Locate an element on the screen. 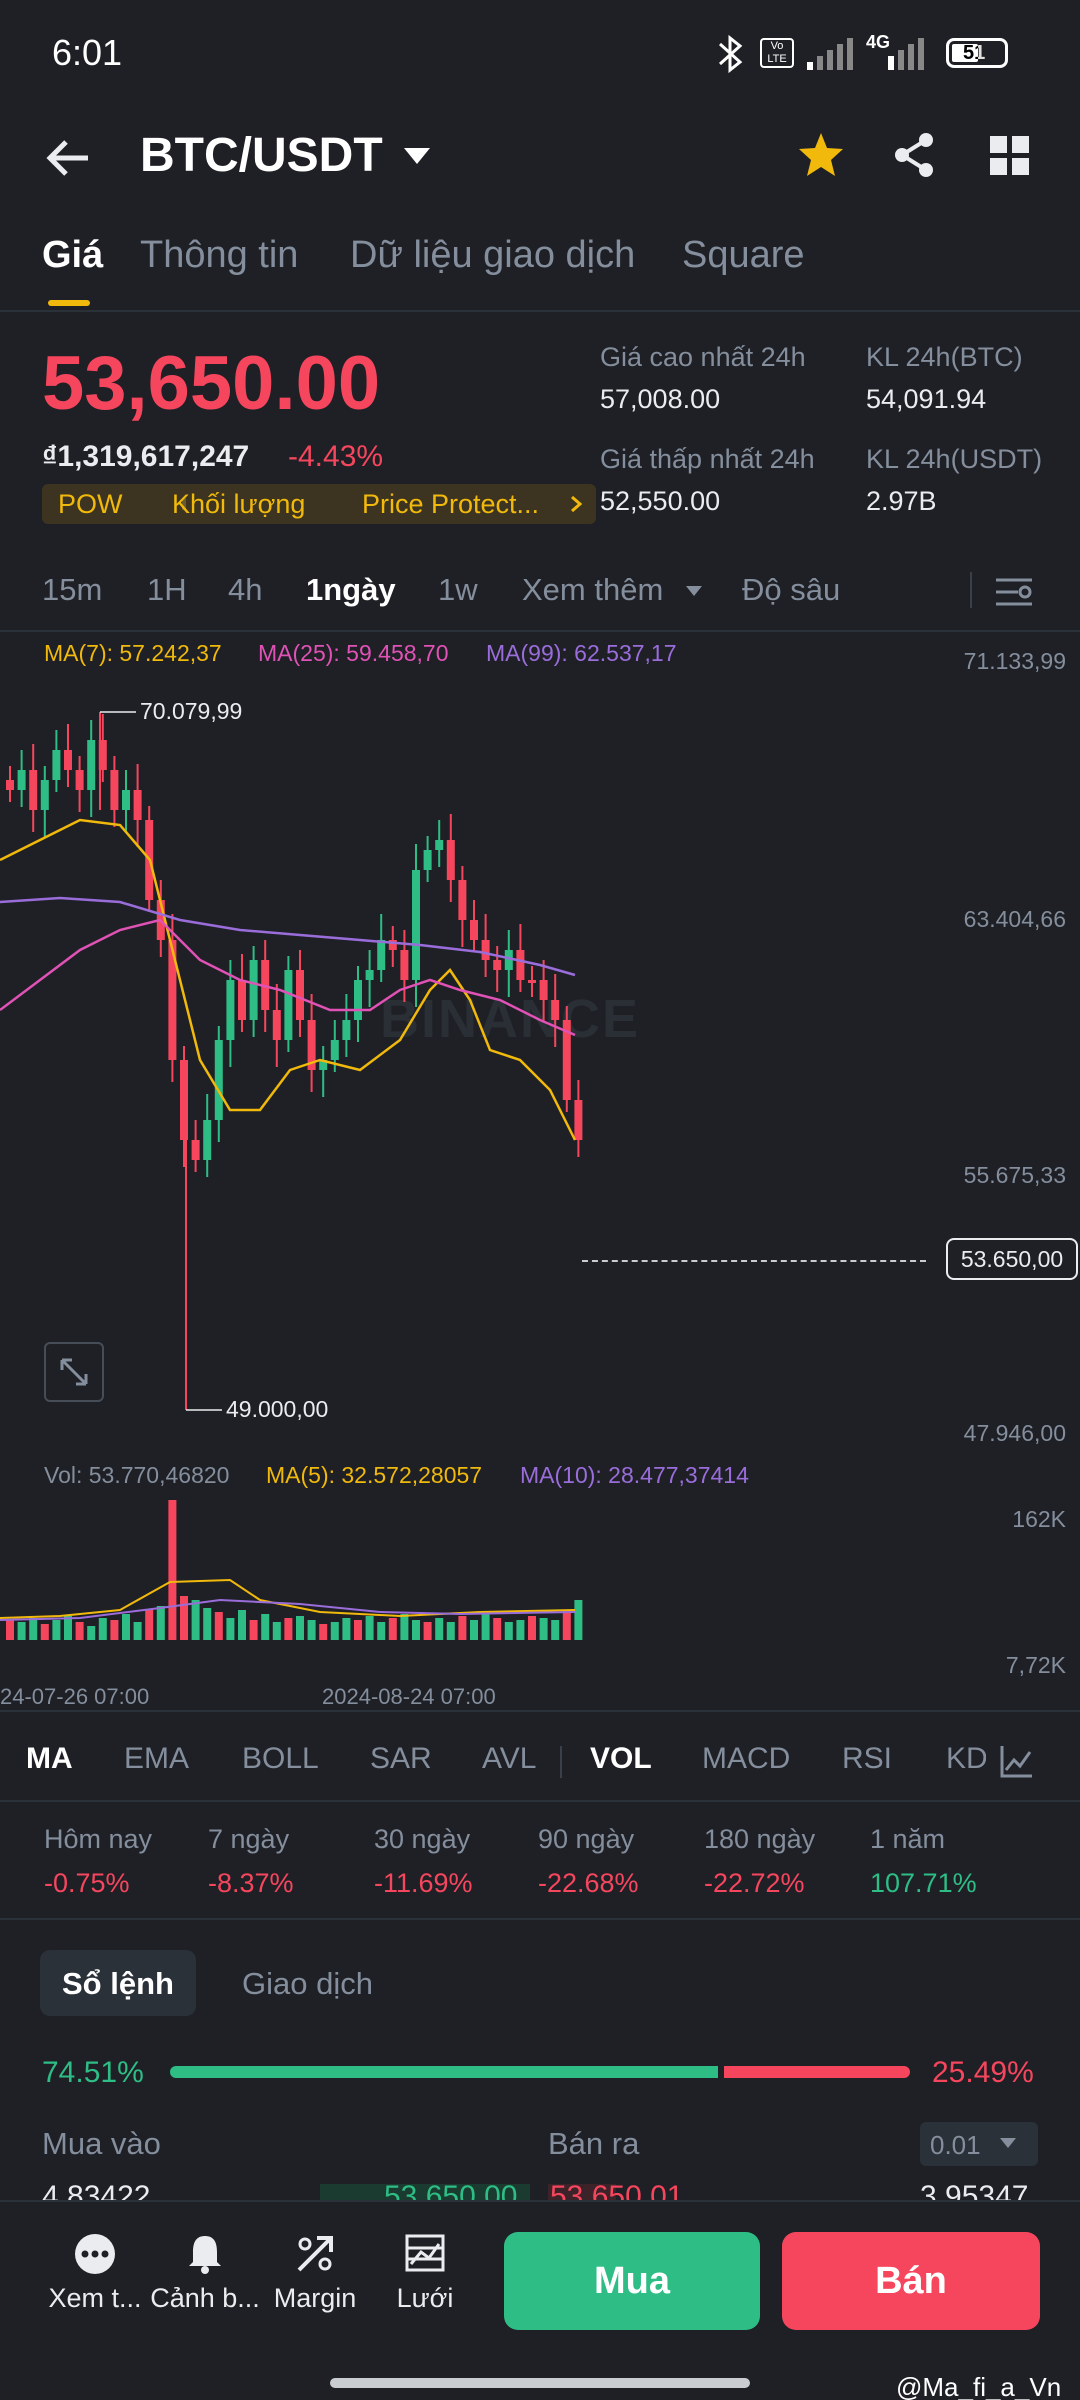 The width and height of the screenshot is (1080, 2400). tag-pow: POW is located at coordinates (90, 504).